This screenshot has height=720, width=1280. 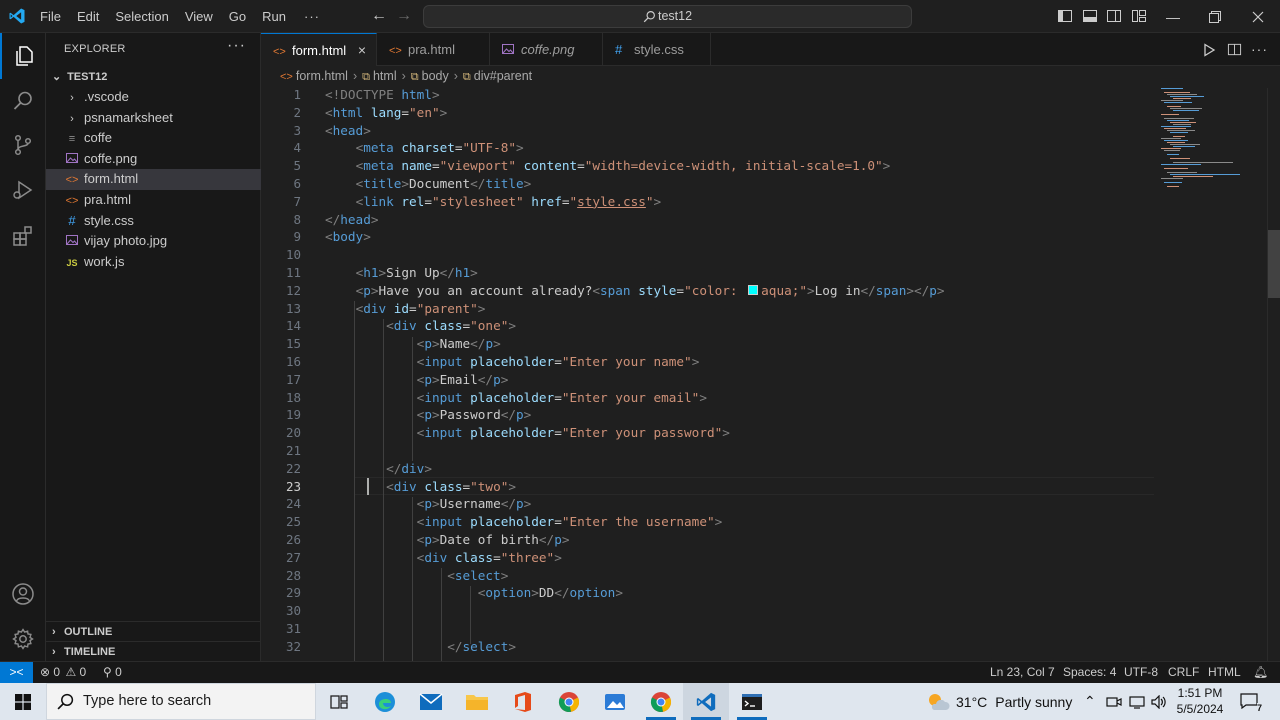 I want to click on source-control-activity, so click(x=23, y=145).